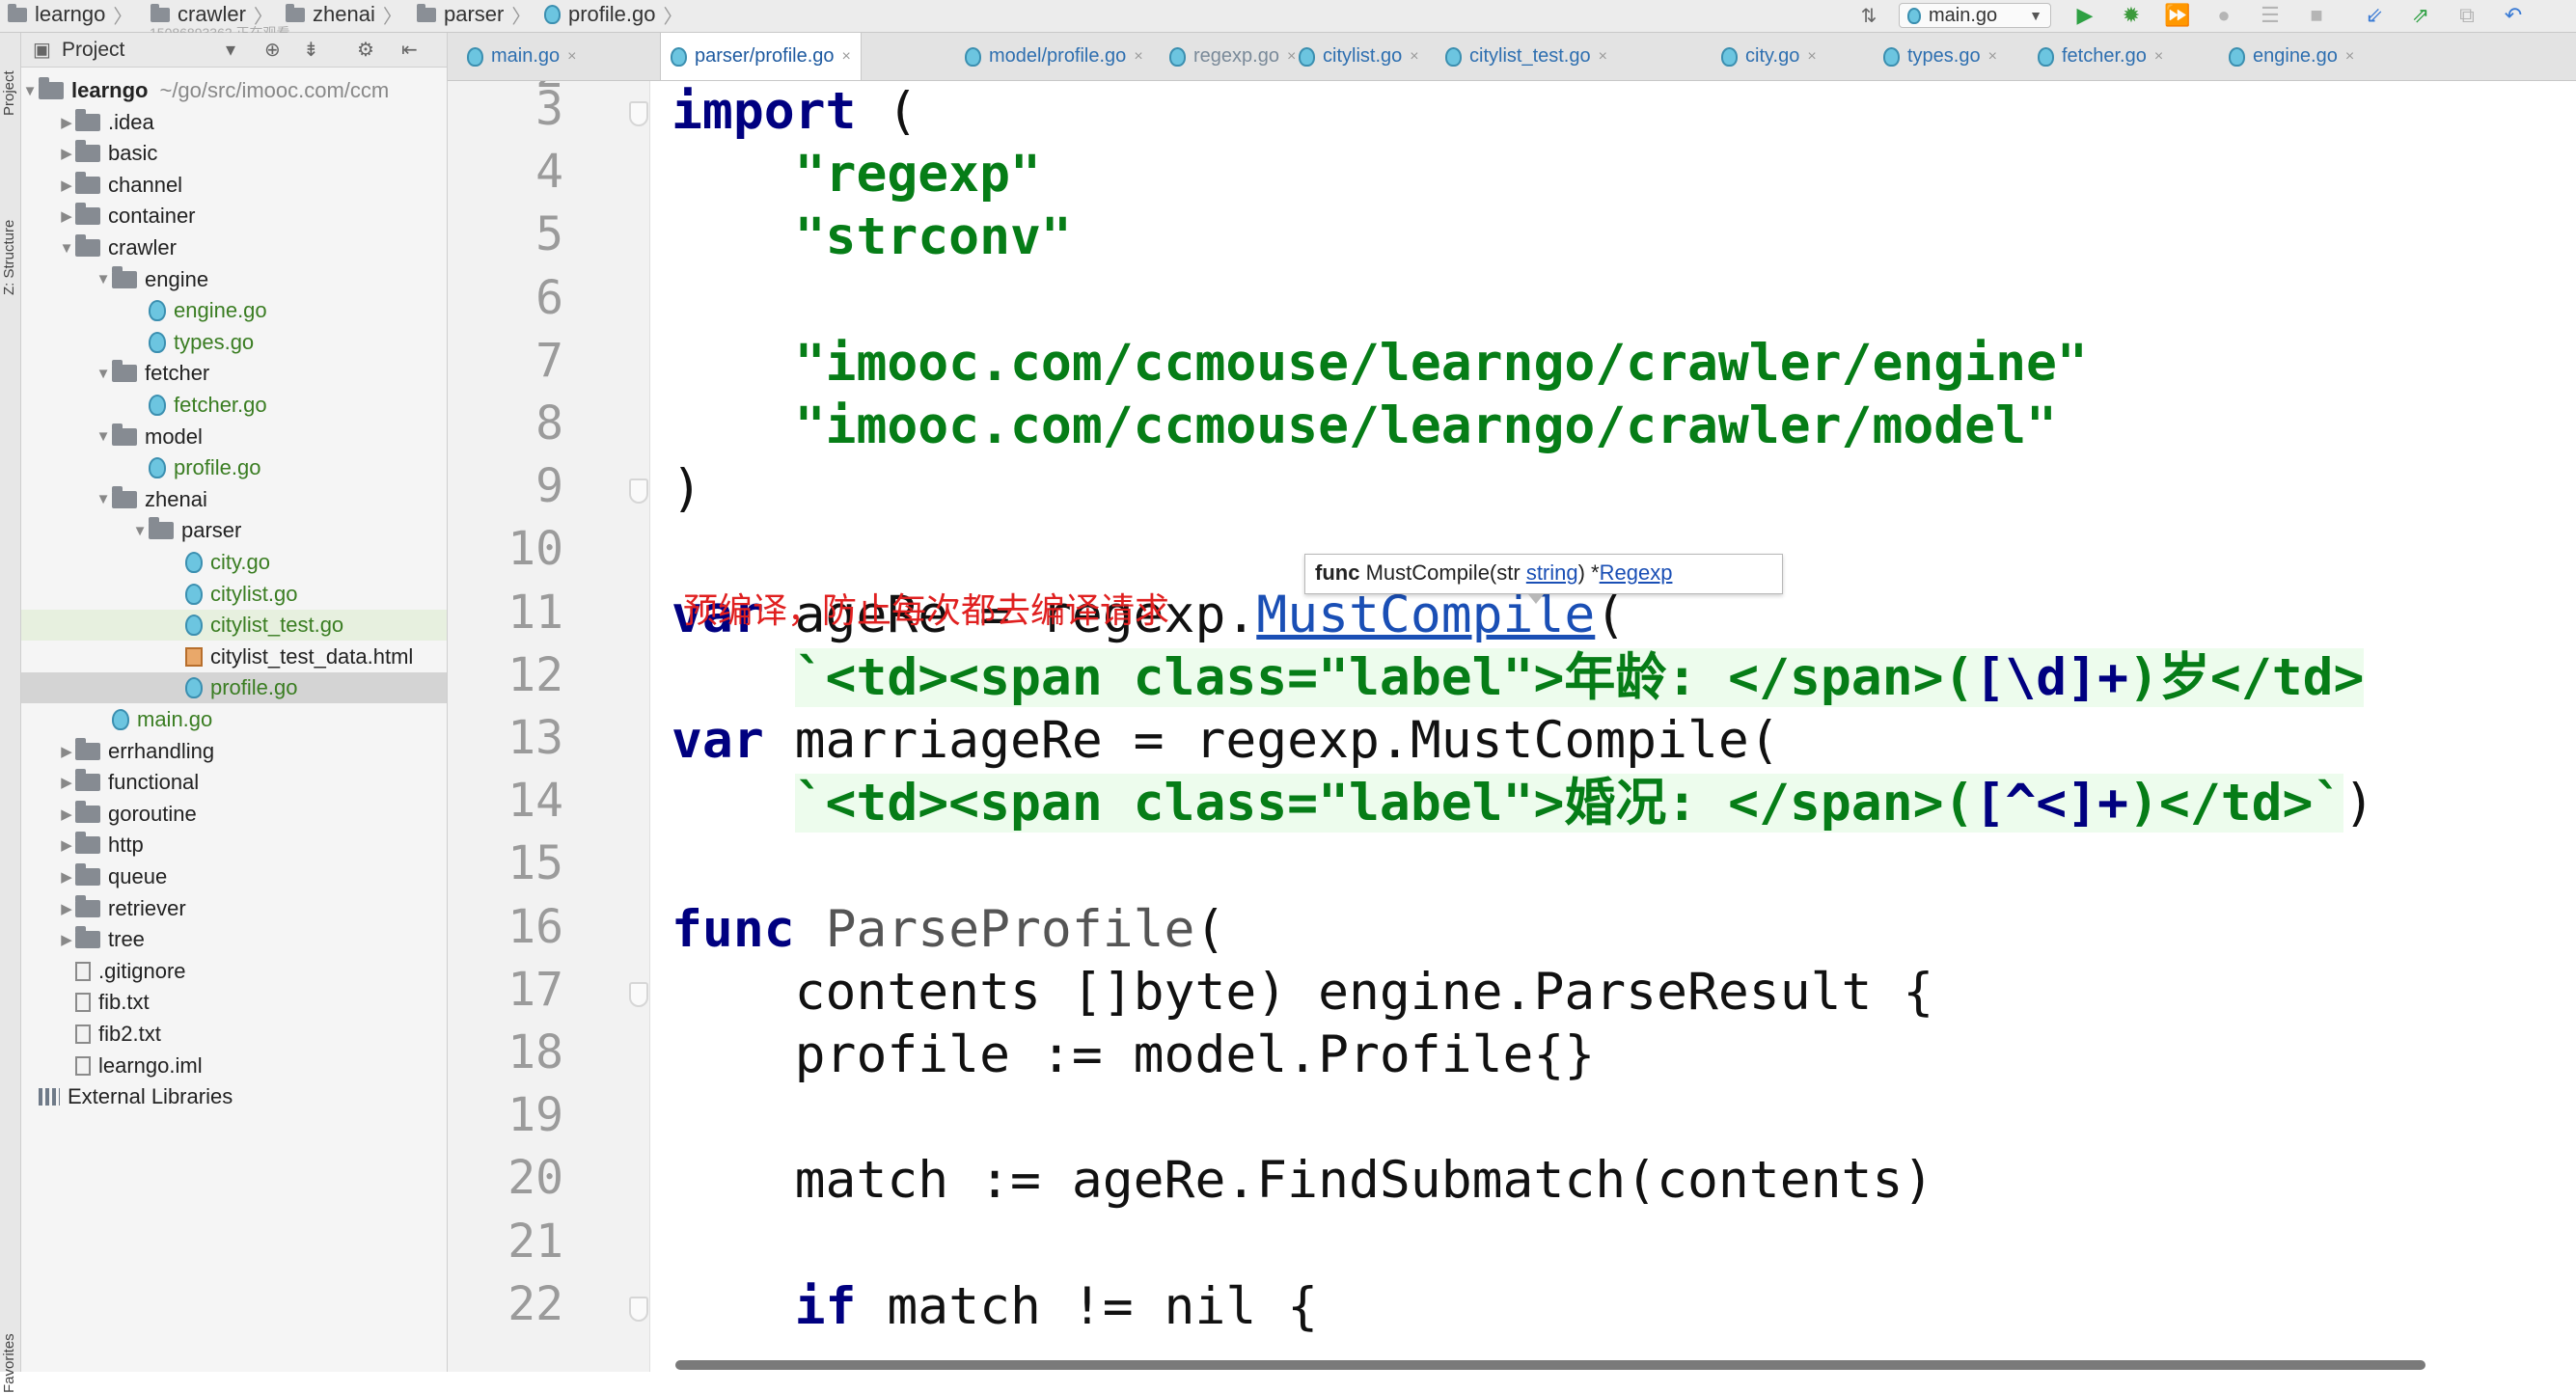 The image size is (2576, 1393). Describe the element at coordinates (234, 972) in the screenshot. I see `tree-item: .gitignore` at that location.